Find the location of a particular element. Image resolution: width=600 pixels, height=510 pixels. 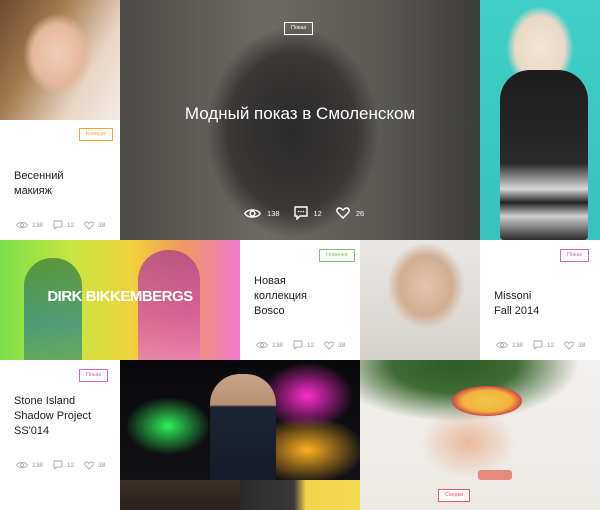

photo-model-portrait is located at coordinates (420, 300).